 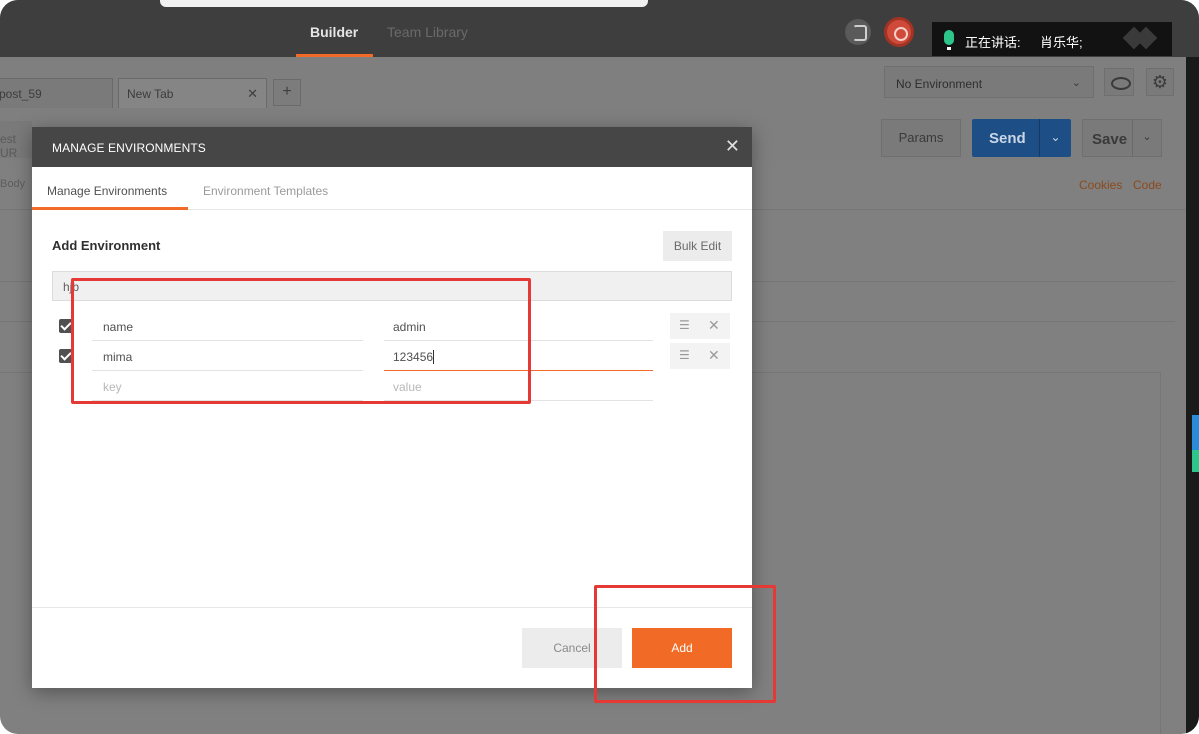 I want to click on sync-icon, so click(x=858, y=32).